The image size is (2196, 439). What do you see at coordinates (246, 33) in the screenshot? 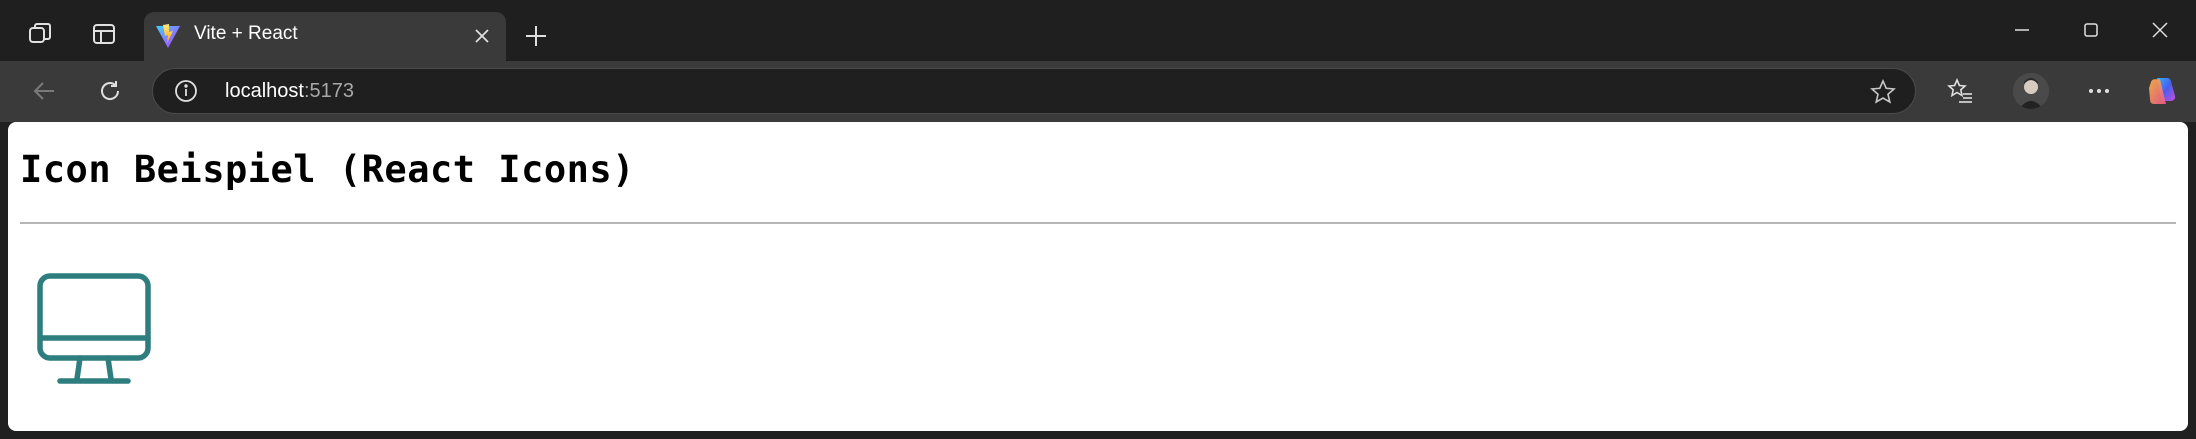
I see `tab-title: Vite + React` at bounding box center [246, 33].